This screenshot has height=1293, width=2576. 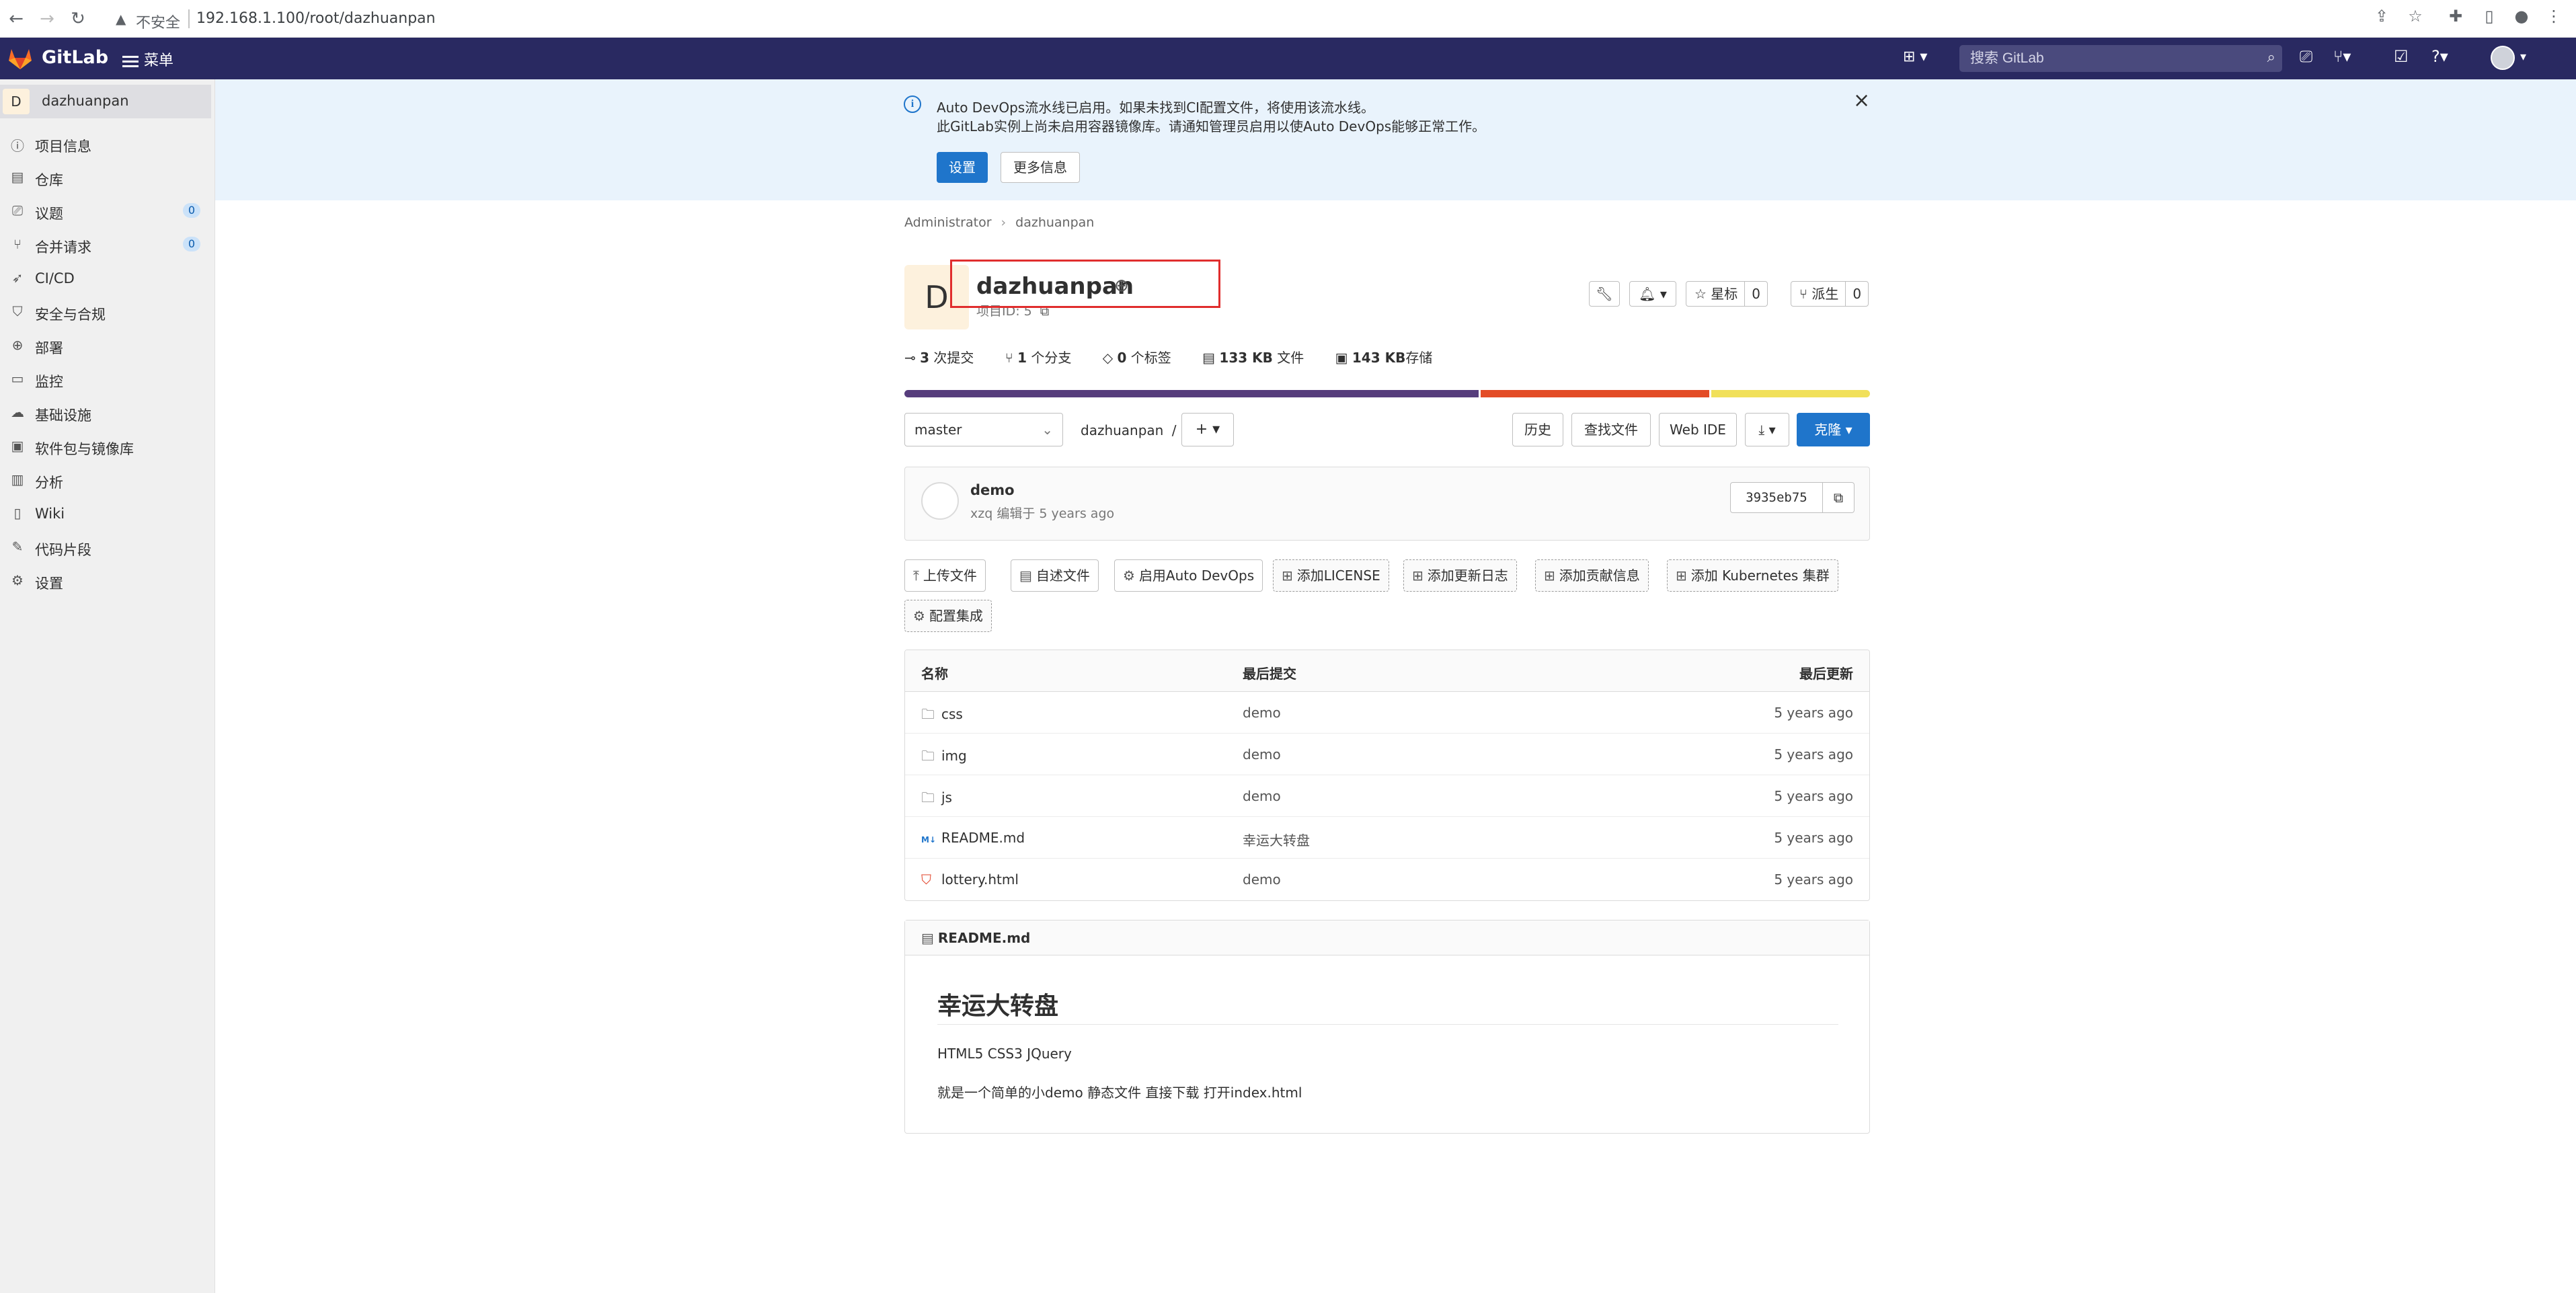 What do you see at coordinates (75, 57) in the screenshot?
I see `gitlab-brand: GitLab` at bounding box center [75, 57].